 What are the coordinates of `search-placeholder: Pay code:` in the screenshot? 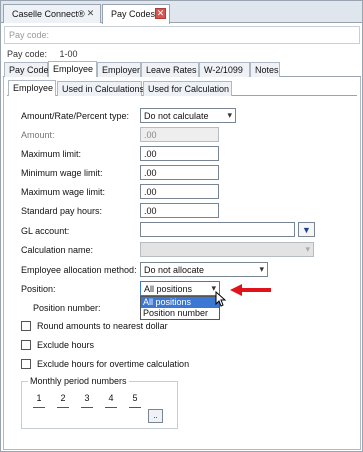 It's located at (29, 35).